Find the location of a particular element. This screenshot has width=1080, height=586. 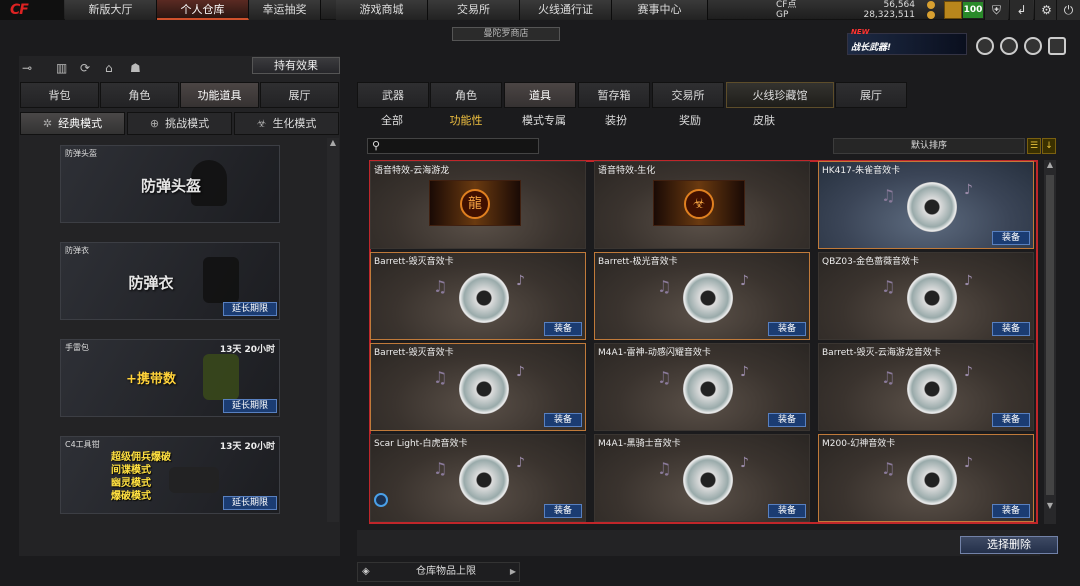

item-card: 语音特效-云海游龙 龍 is located at coordinates (478, 205).